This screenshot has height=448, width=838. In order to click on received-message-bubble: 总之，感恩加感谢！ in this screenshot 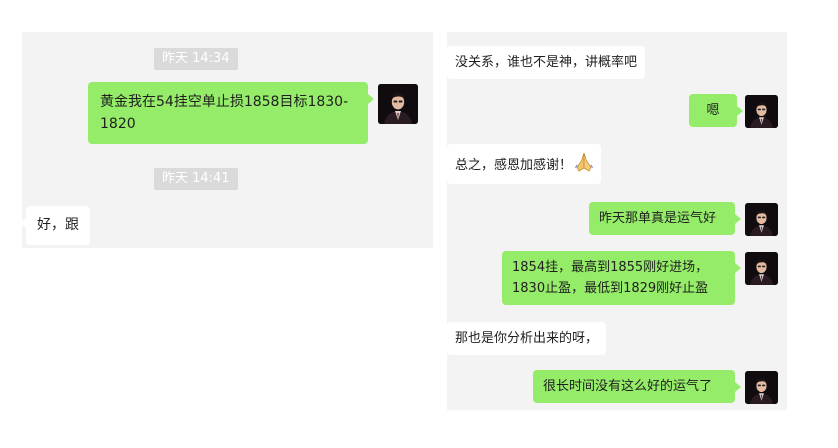, I will do `click(524, 164)`.